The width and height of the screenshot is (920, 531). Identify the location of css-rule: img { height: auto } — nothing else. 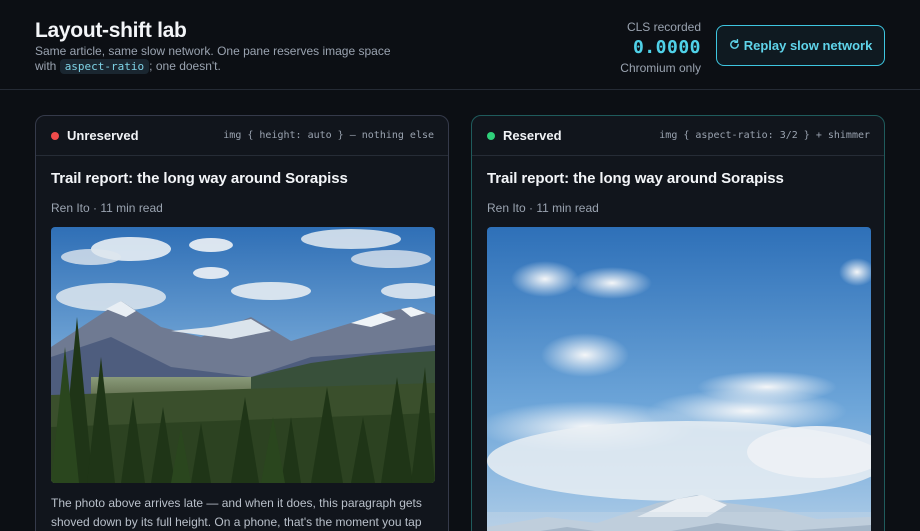
(328, 135).